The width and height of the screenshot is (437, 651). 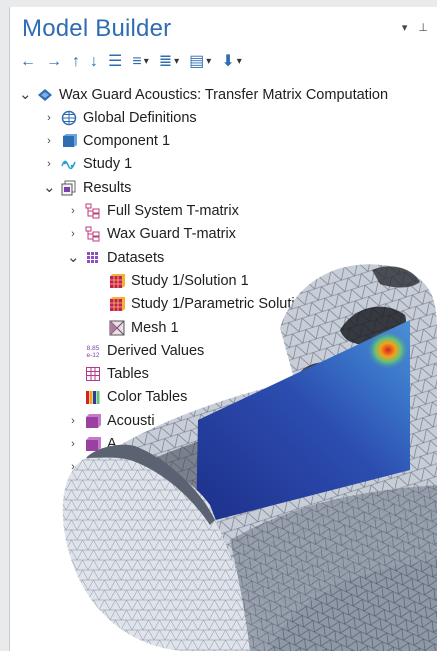 What do you see at coordinates (131, 420) in the screenshot?
I see `tree-node-label: Acousti` at bounding box center [131, 420].